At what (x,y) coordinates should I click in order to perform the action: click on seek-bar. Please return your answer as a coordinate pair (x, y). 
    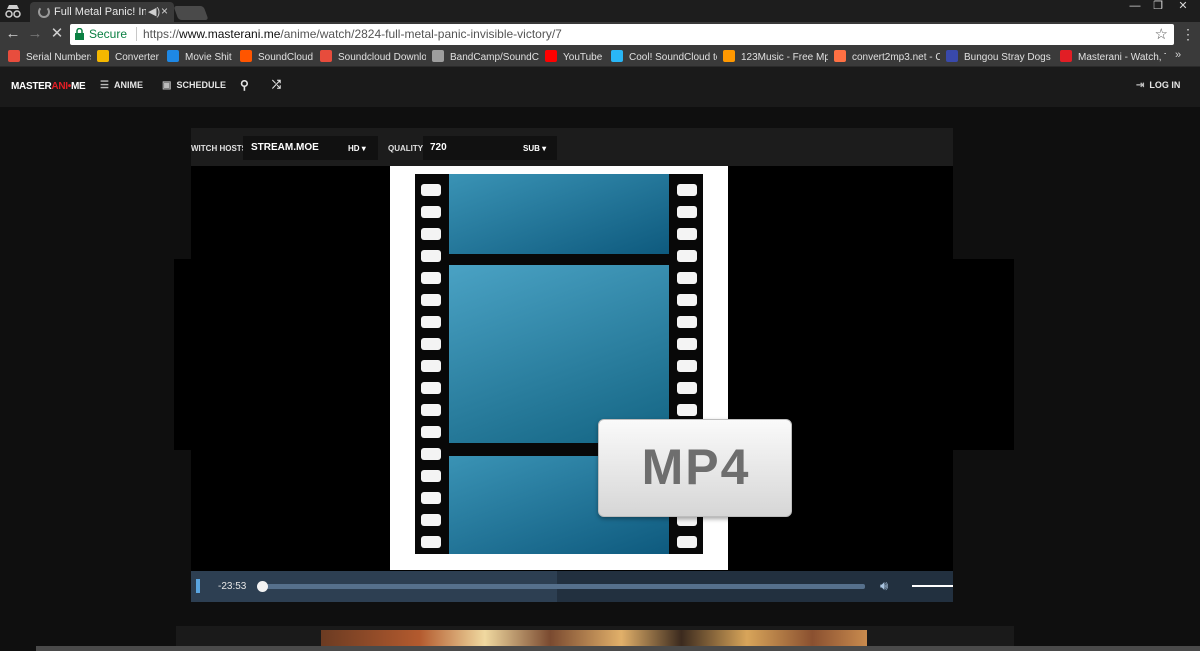
    Looking at the image, I should click on (563, 586).